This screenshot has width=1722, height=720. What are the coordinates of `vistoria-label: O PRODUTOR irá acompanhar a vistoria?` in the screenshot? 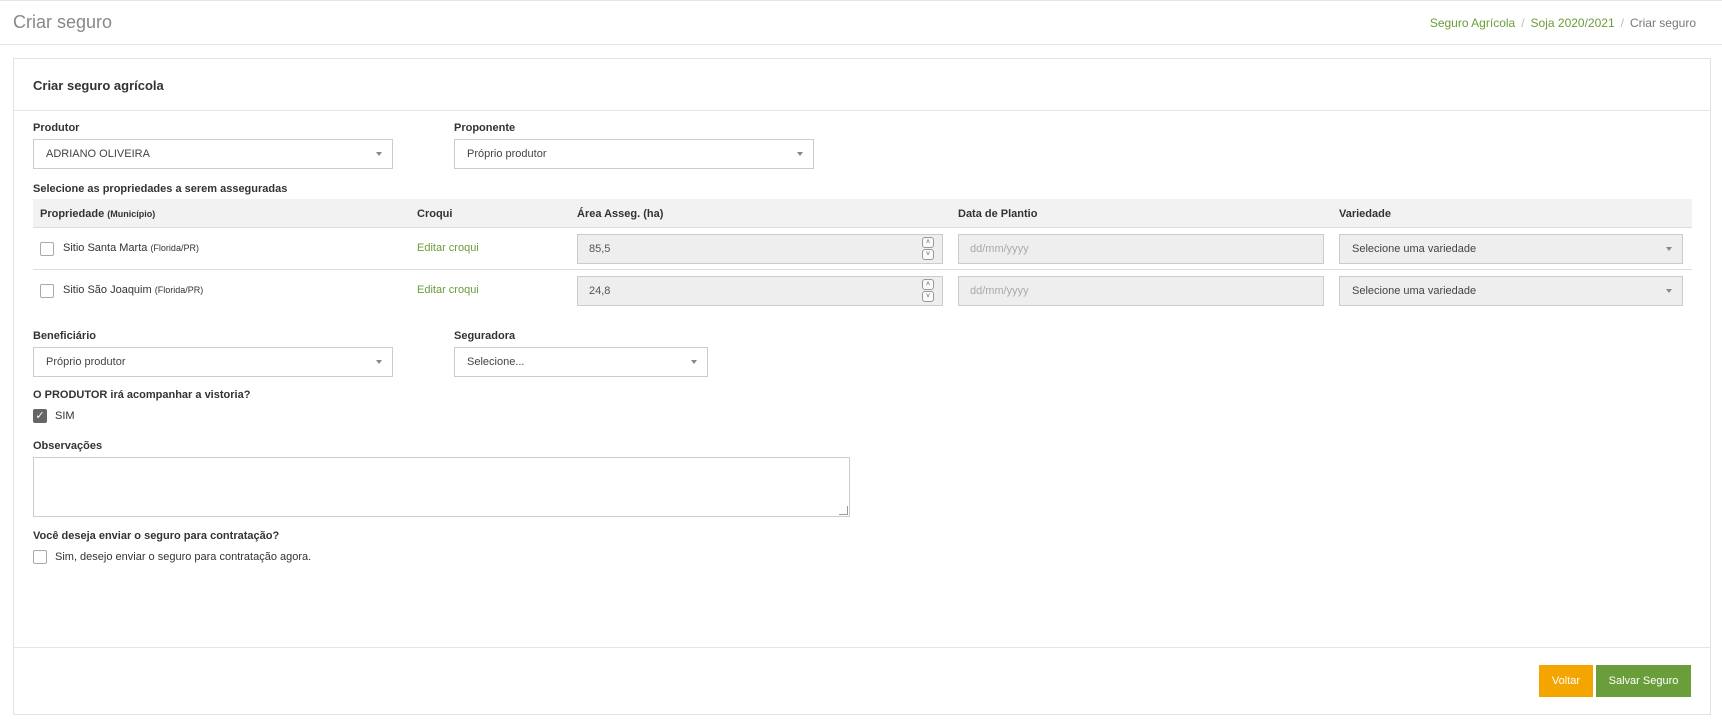 It's located at (142, 395).